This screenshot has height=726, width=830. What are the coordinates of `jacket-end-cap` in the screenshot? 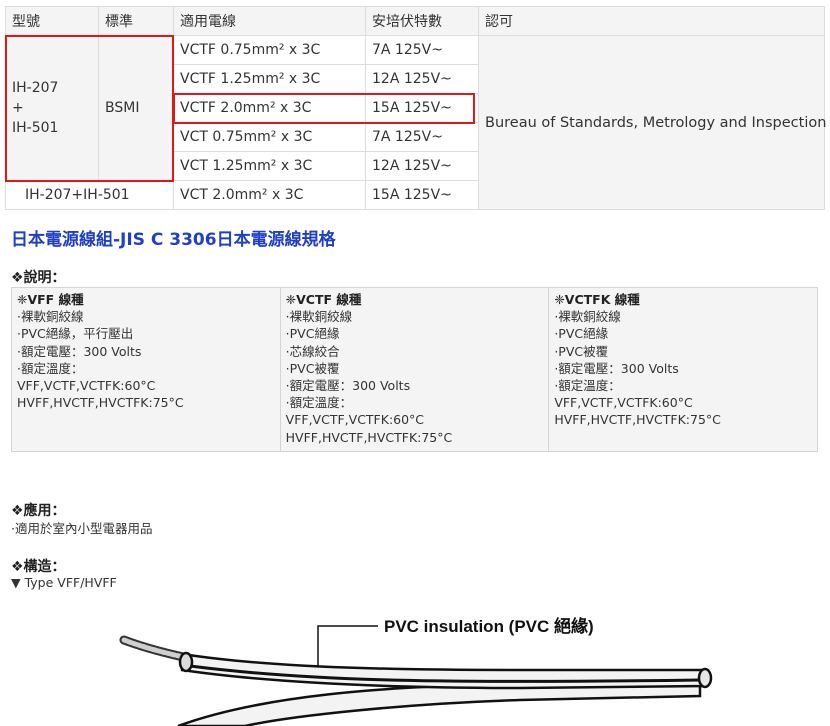 It's located at (705, 678).